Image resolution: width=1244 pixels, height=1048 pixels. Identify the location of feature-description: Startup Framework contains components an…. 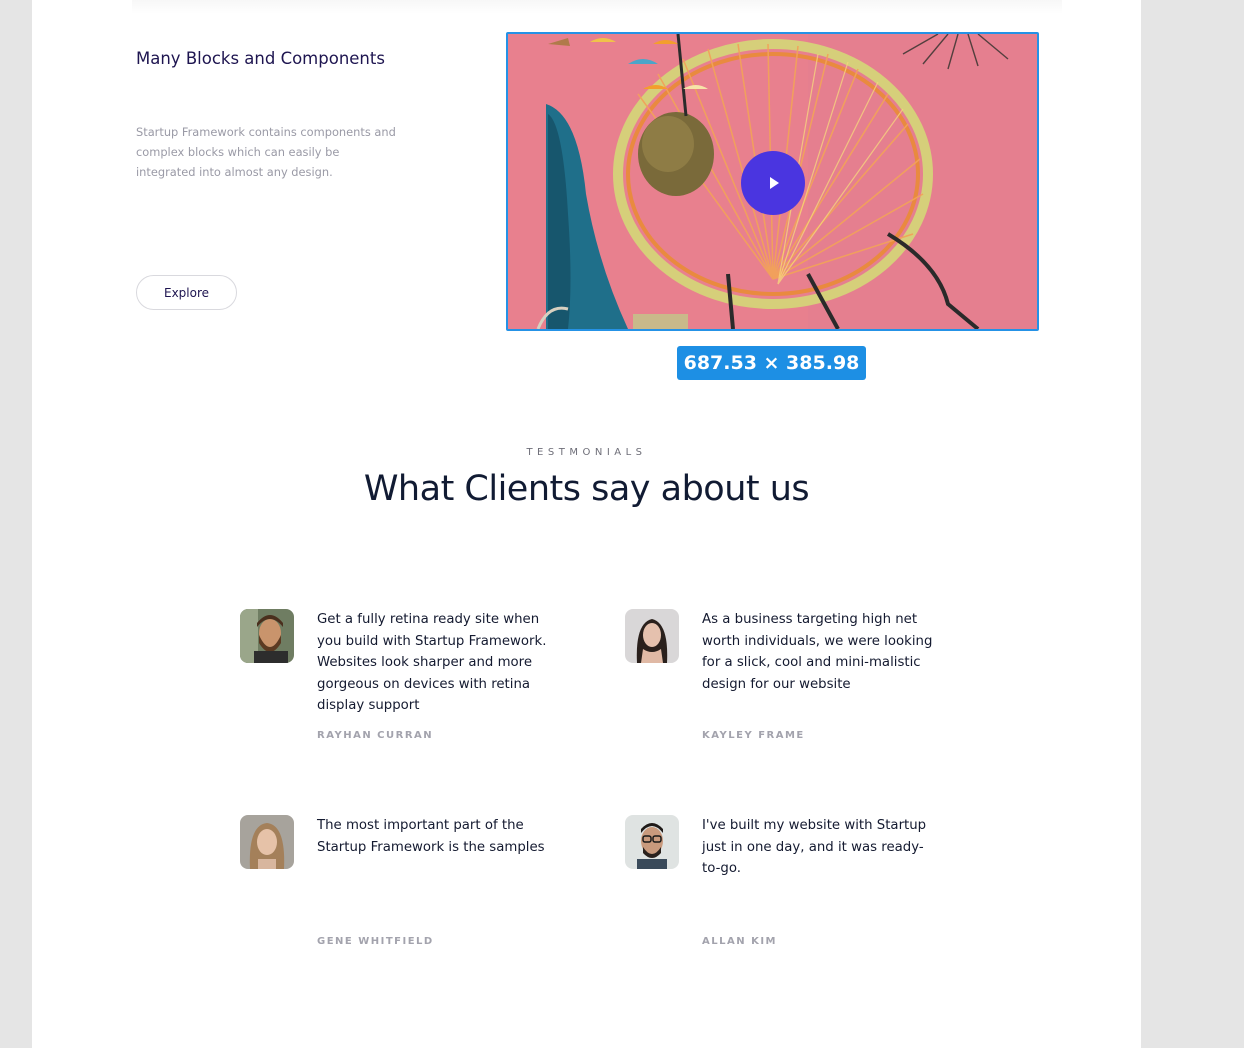
(266, 152).